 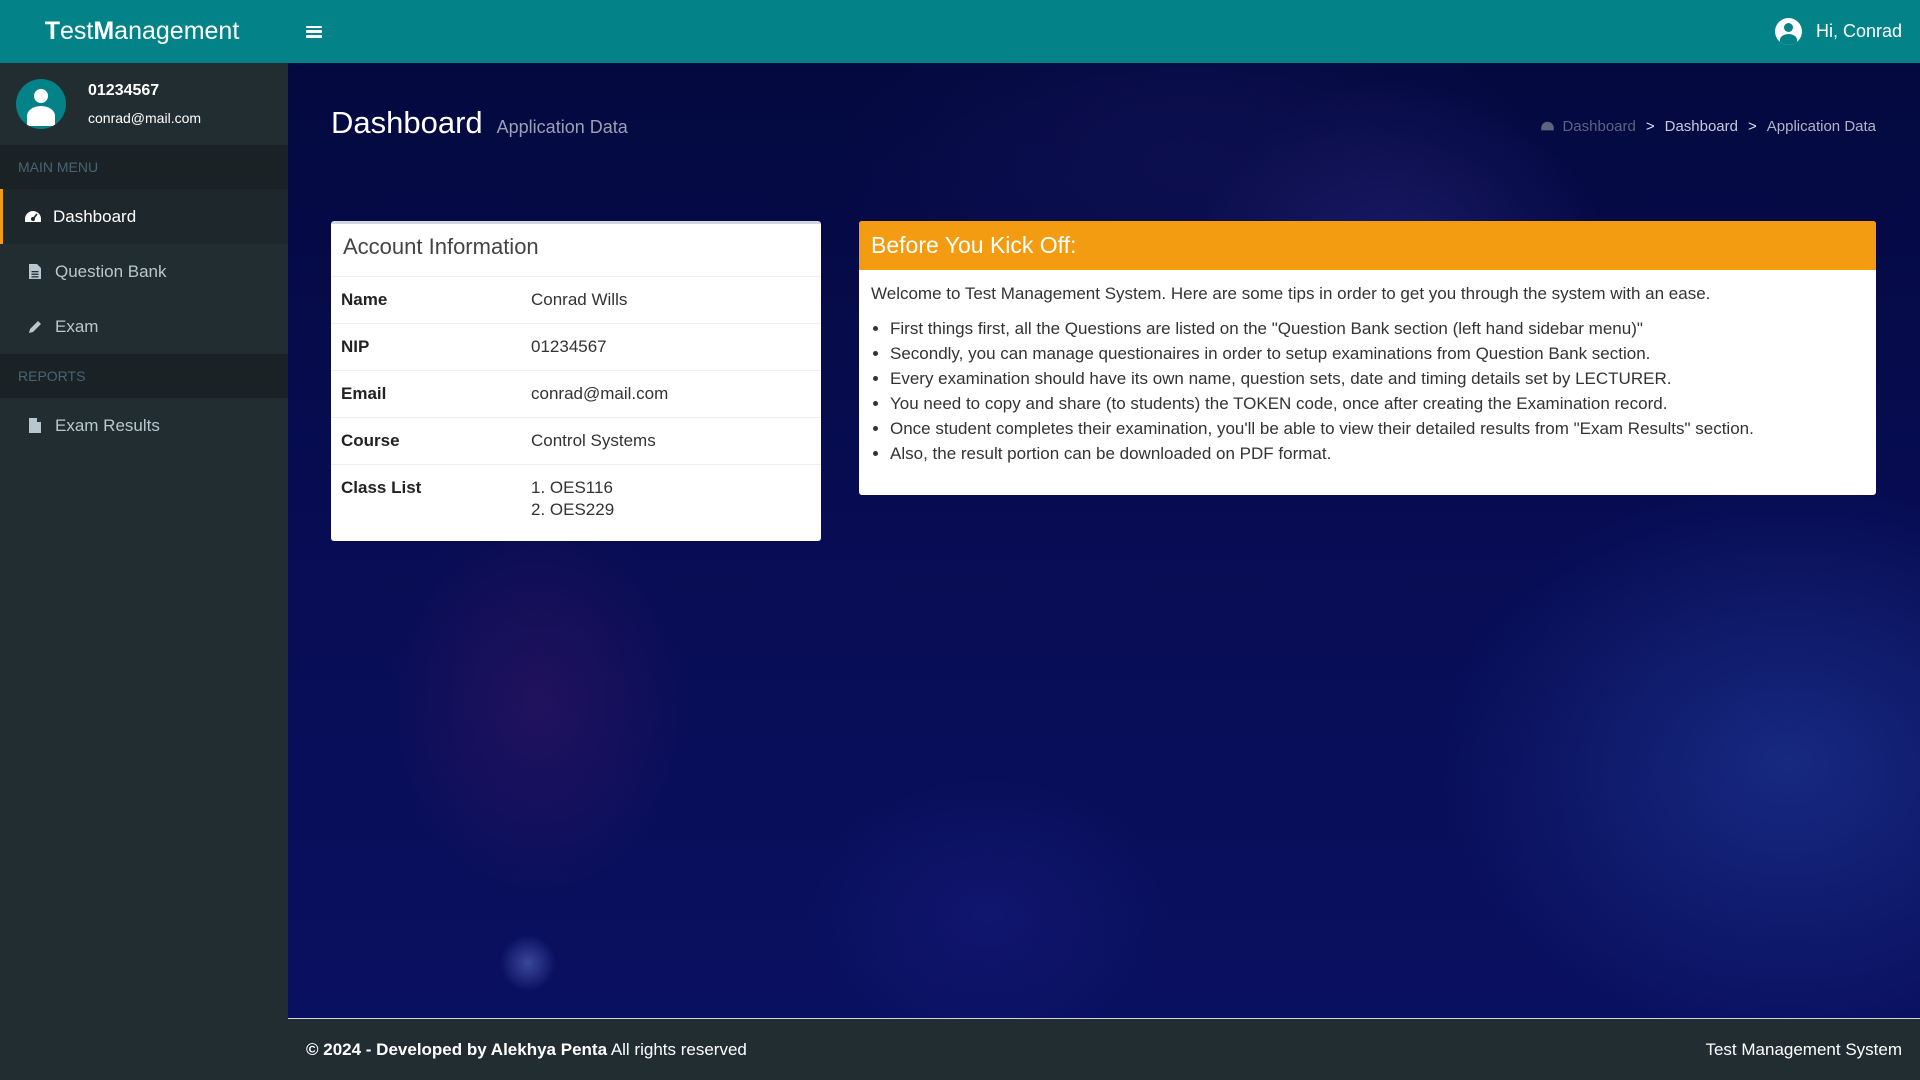 I want to click on sidebar-item-exam-results: Exam Results, so click(x=144, y=425).